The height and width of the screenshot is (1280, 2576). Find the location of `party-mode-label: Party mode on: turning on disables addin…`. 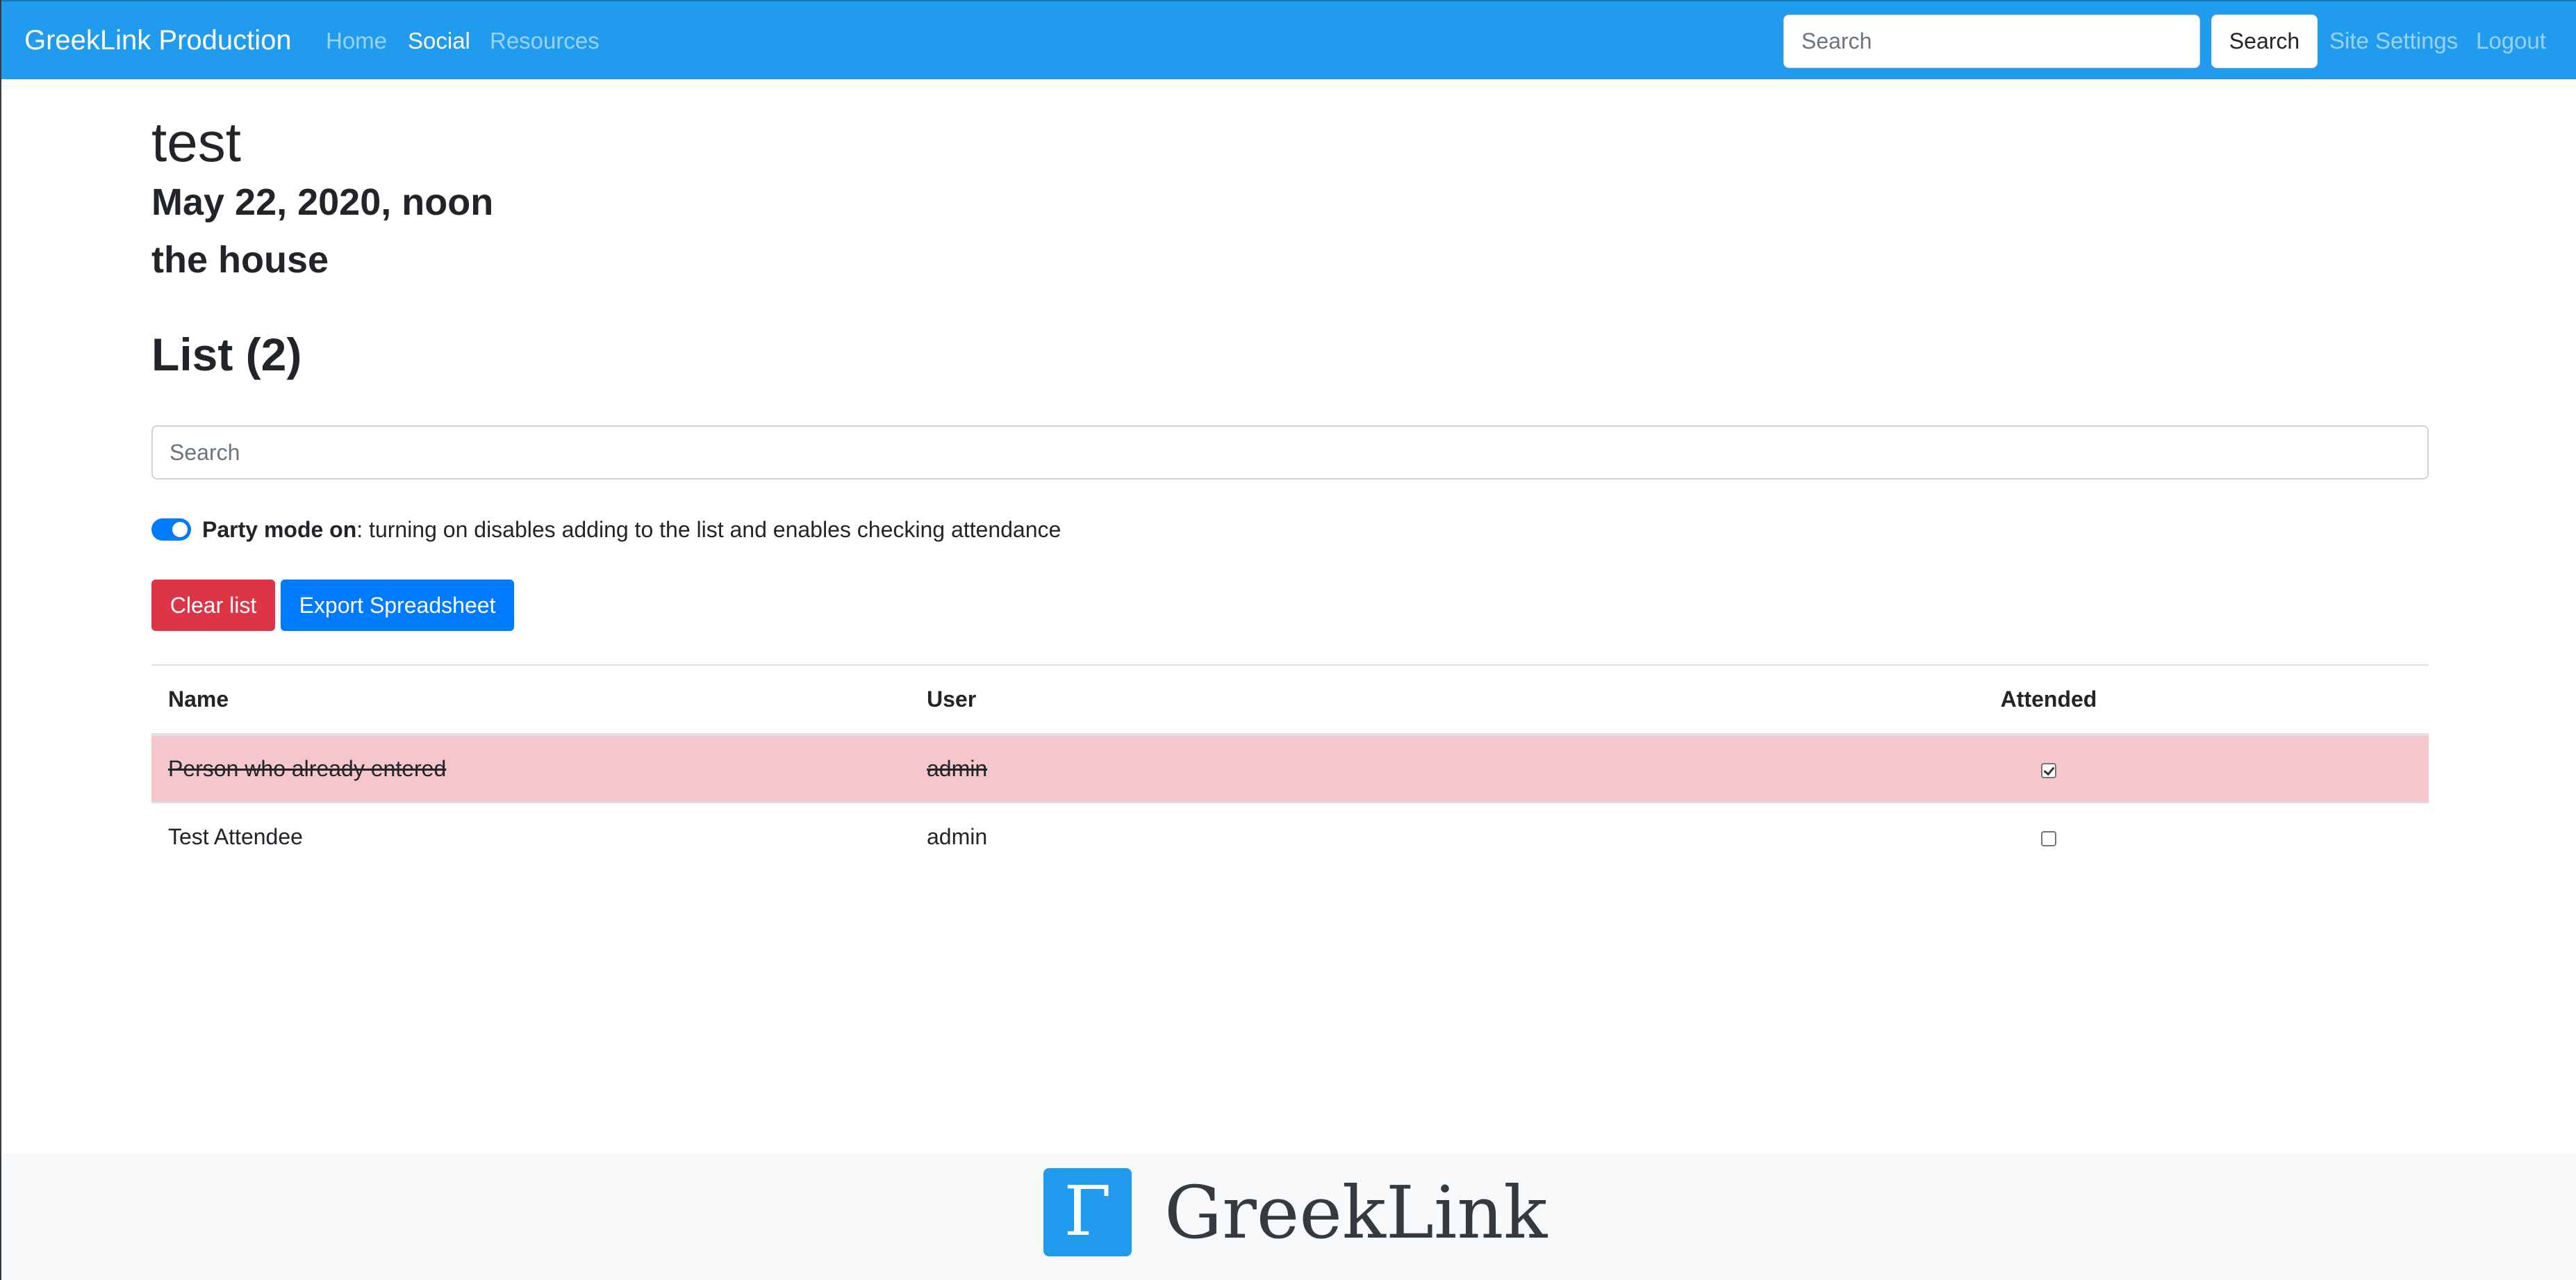

party-mode-label: Party mode on: turning on disables addin… is located at coordinates (632, 530).